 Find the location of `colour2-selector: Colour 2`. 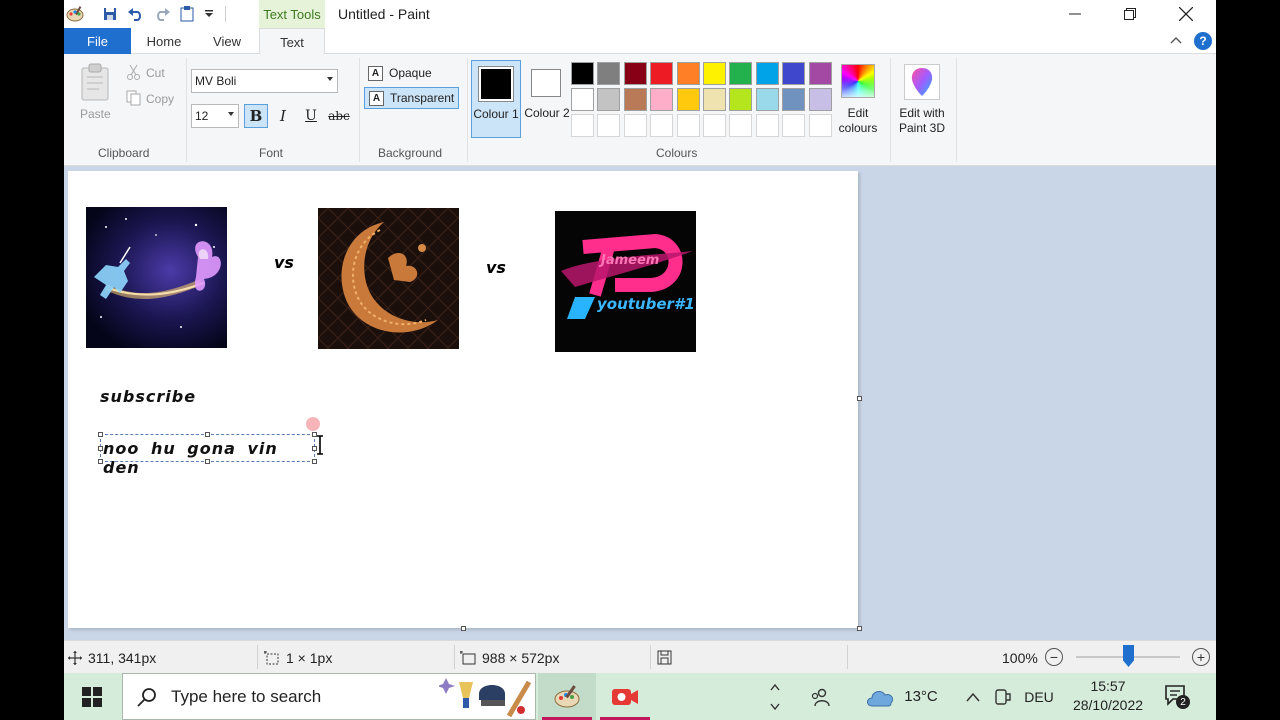

colour2-selector: Colour 2 is located at coordinates (547, 99).